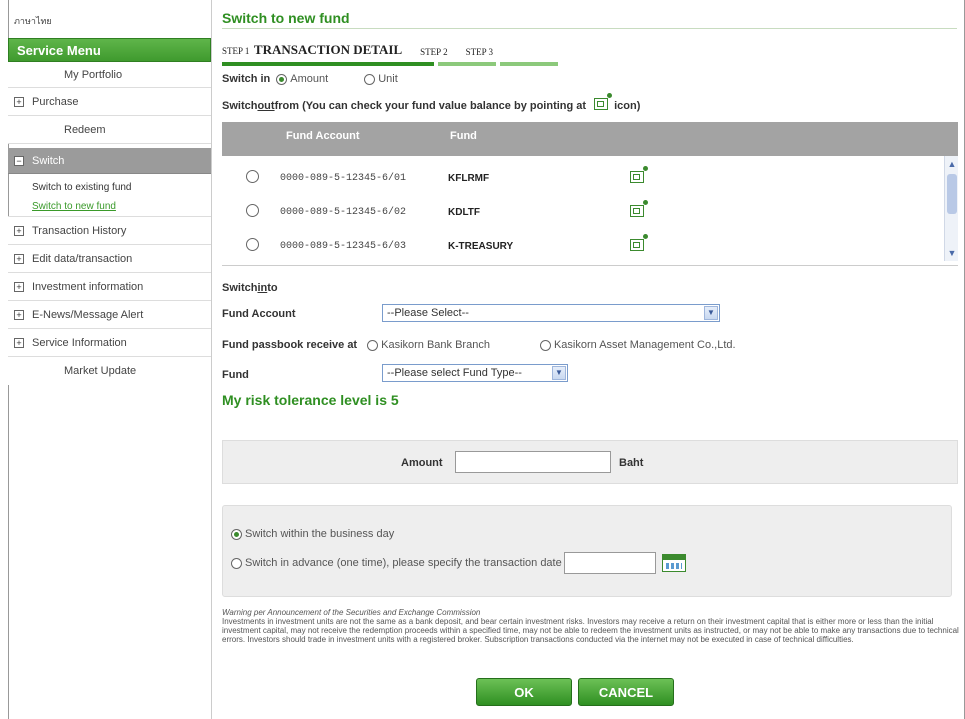  What do you see at coordinates (82, 258) in the screenshot?
I see `sidebar-item-label: Edit data/transaction` at bounding box center [82, 258].